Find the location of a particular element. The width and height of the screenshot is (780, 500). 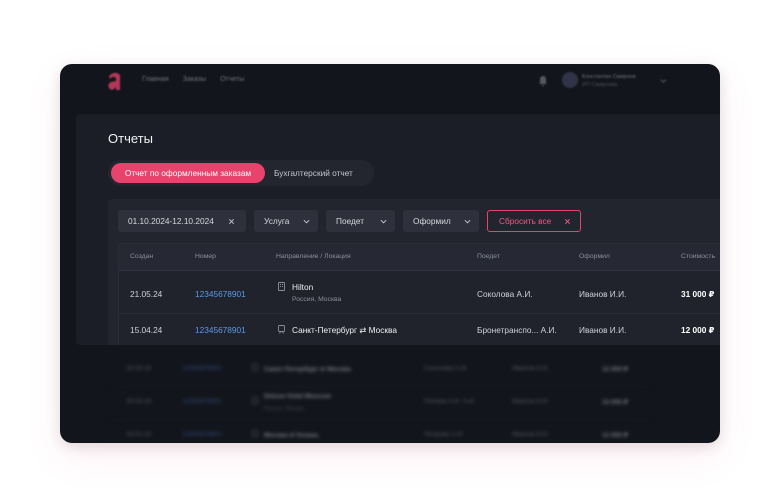

brand-logo-icon is located at coordinates (115, 81).